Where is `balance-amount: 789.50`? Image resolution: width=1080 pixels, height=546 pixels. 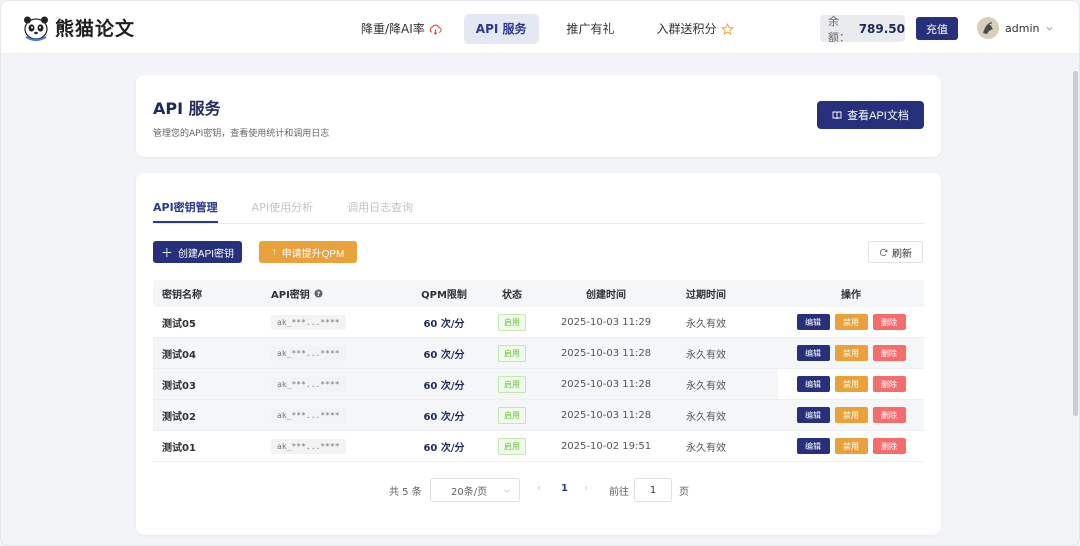 balance-amount: 789.50 is located at coordinates (881, 28).